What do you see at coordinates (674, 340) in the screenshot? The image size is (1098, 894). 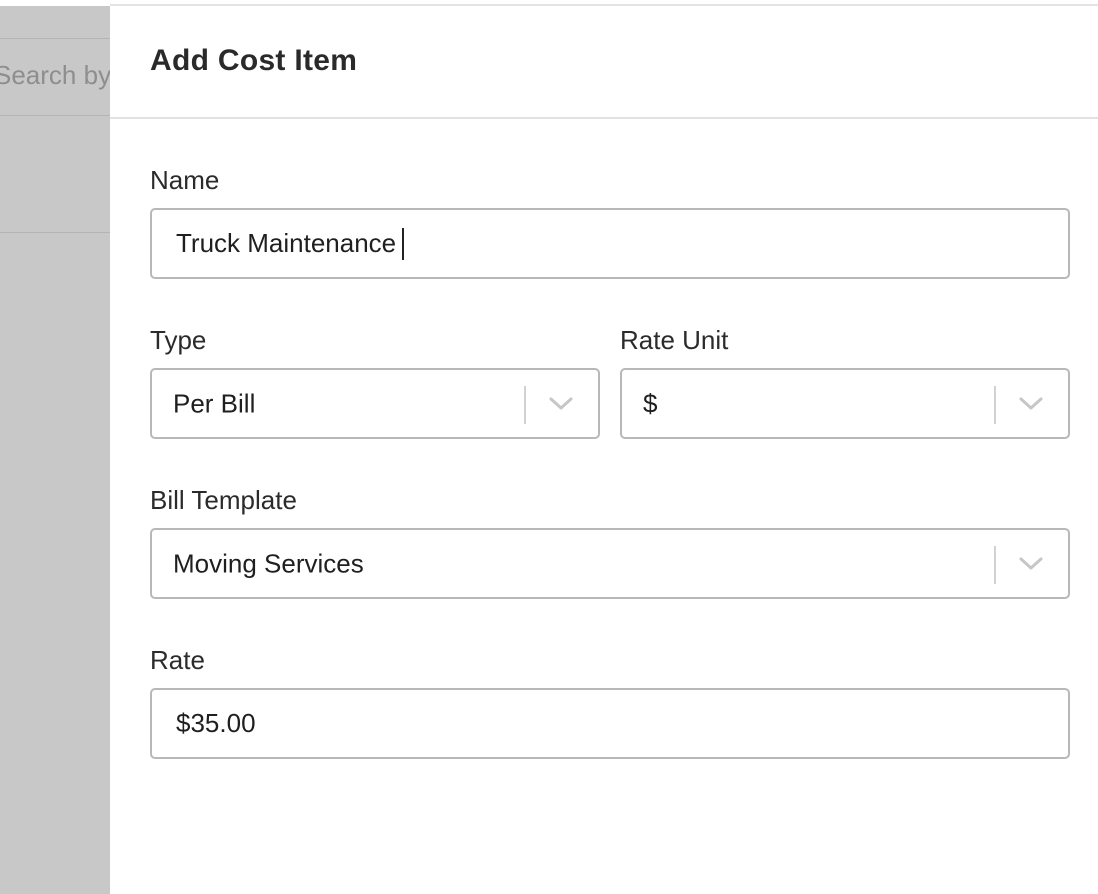 I see `rate-unit-label: Rate Unit` at bounding box center [674, 340].